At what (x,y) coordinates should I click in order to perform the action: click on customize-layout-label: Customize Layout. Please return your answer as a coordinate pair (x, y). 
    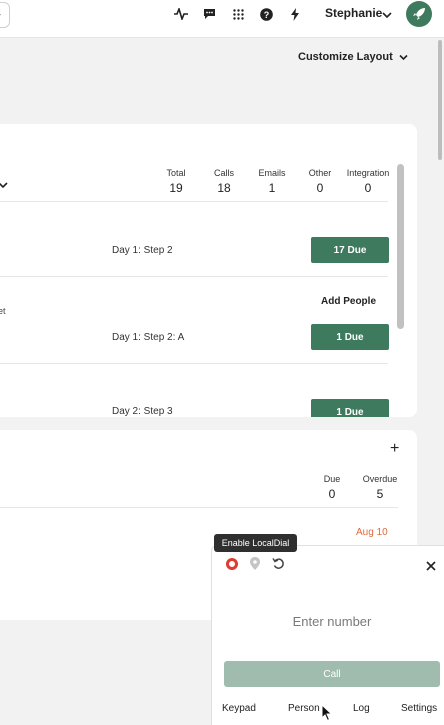
    Looking at the image, I should click on (345, 57).